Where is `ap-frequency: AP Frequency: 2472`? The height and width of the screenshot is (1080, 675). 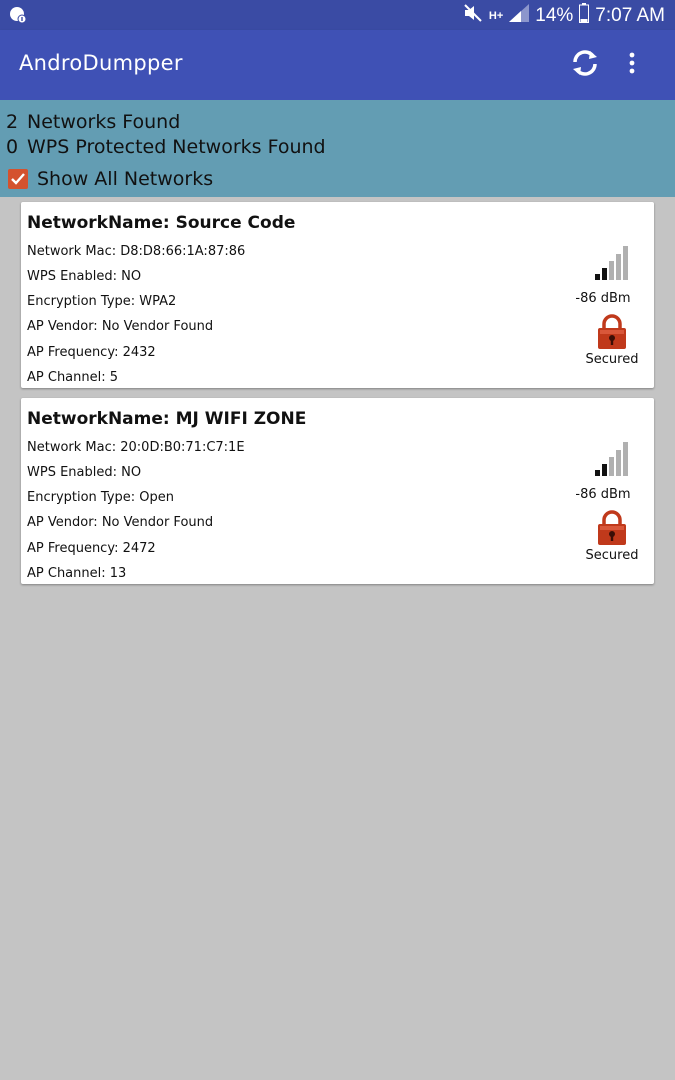 ap-frequency: AP Frequency: 2472 is located at coordinates (91, 548).